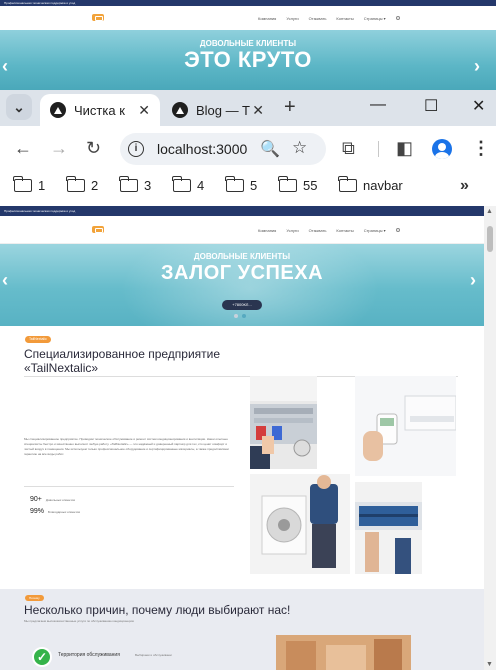 Image resolution: width=496 pixels, height=670 pixels. I want to click on stat-label: Благодарных клиентов, so click(64, 511).